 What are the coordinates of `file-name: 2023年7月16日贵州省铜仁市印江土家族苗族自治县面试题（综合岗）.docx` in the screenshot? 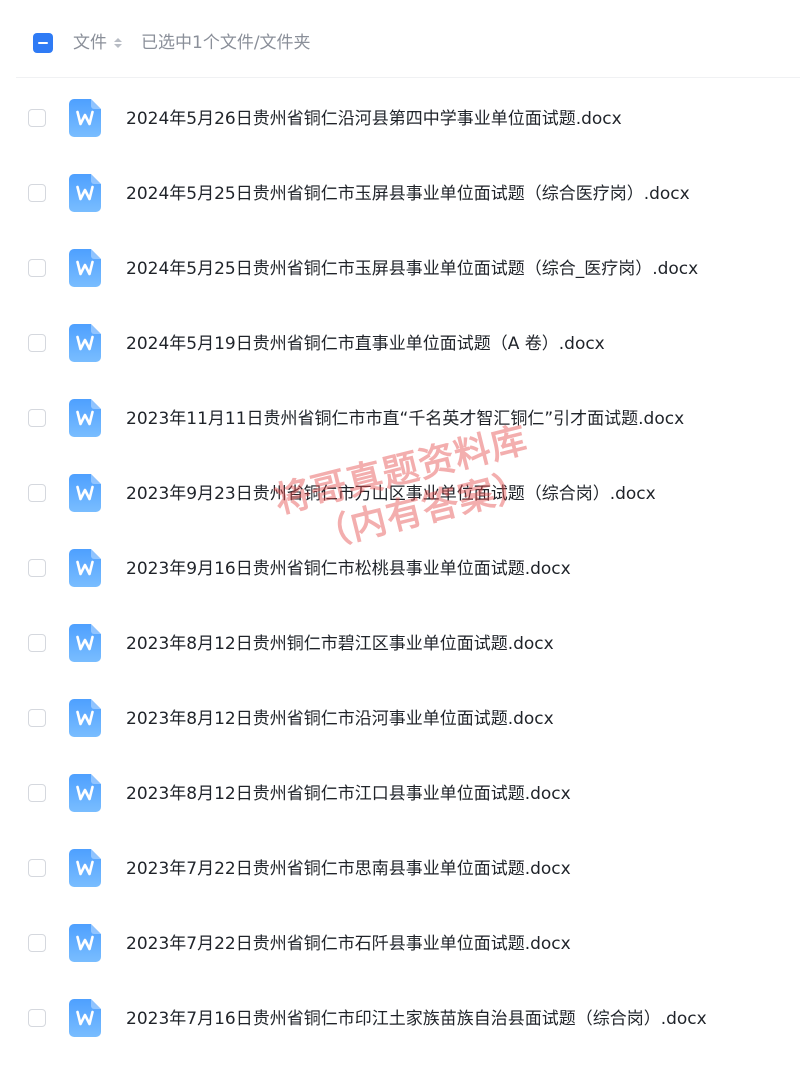 It's located at (416, 1019).